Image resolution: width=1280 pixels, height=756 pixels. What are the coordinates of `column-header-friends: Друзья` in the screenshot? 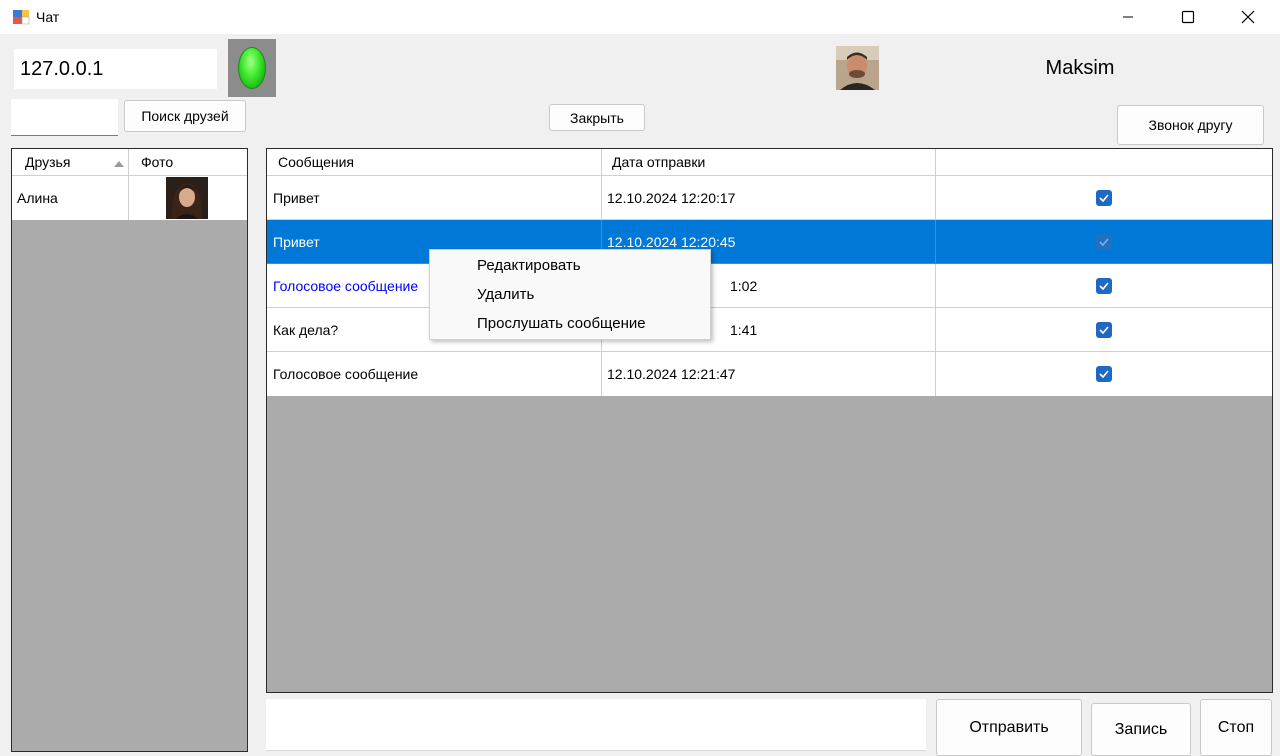 It's located at (70, 162).